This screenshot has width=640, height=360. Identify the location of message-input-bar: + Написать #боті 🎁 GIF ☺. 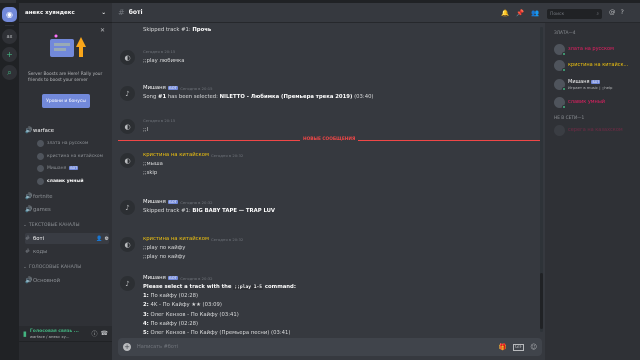
(330, 347).